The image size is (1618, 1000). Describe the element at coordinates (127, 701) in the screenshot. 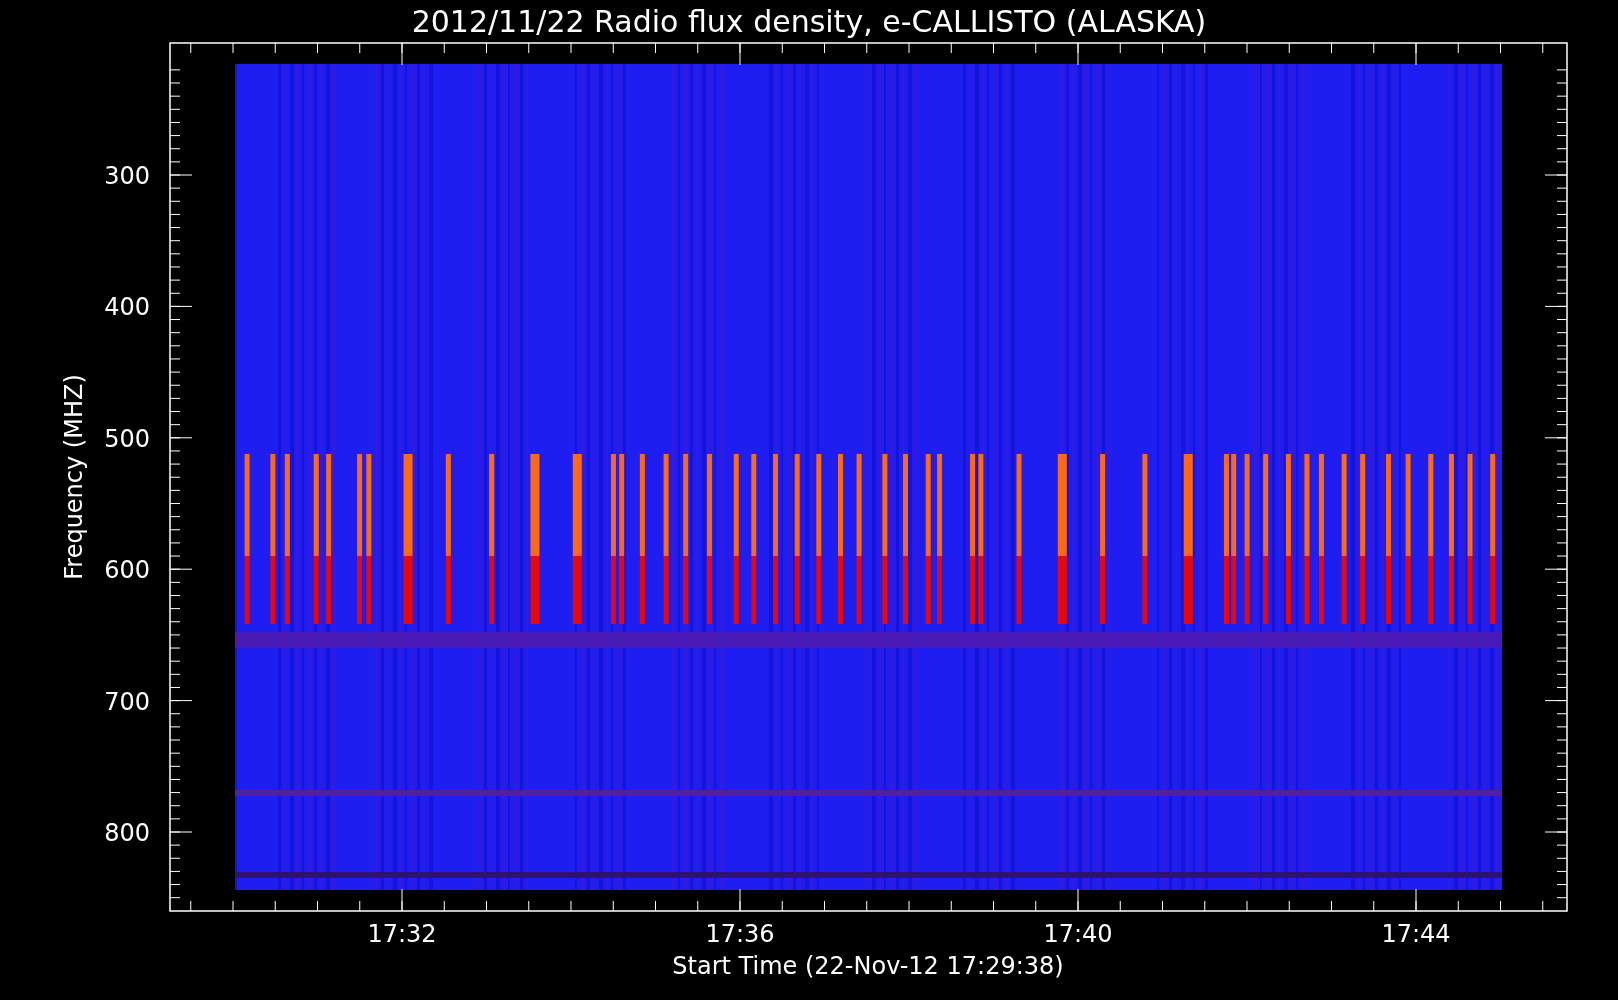

I see `y-tick-label: 700` at that location.